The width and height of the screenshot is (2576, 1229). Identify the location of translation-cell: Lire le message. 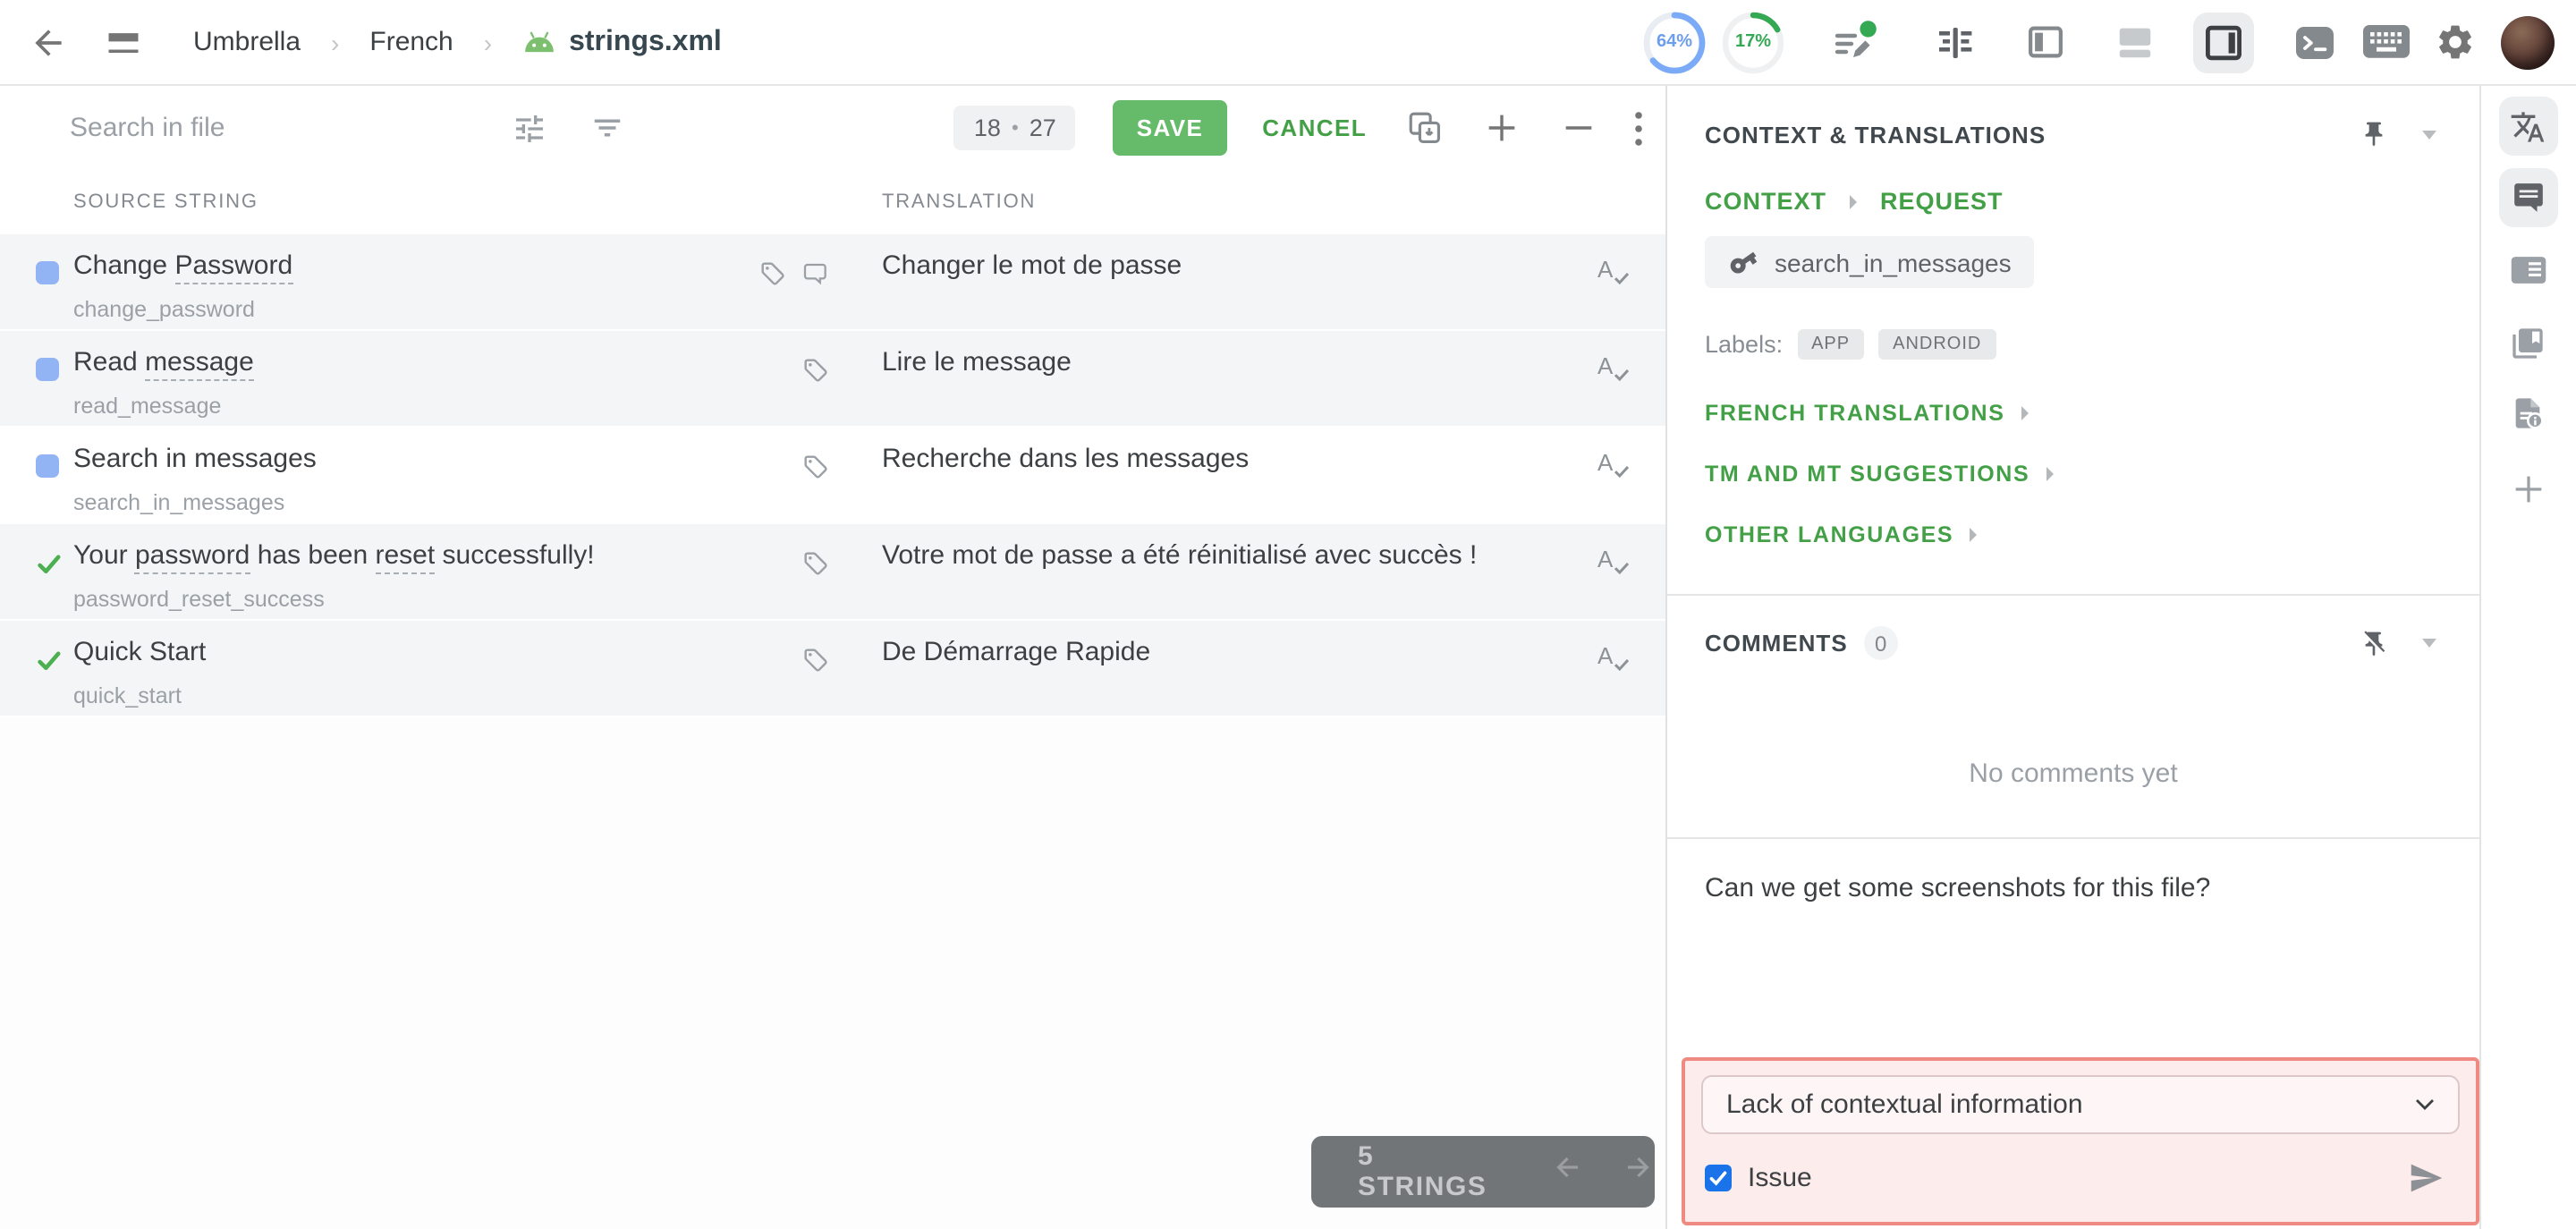
(1216, 363).